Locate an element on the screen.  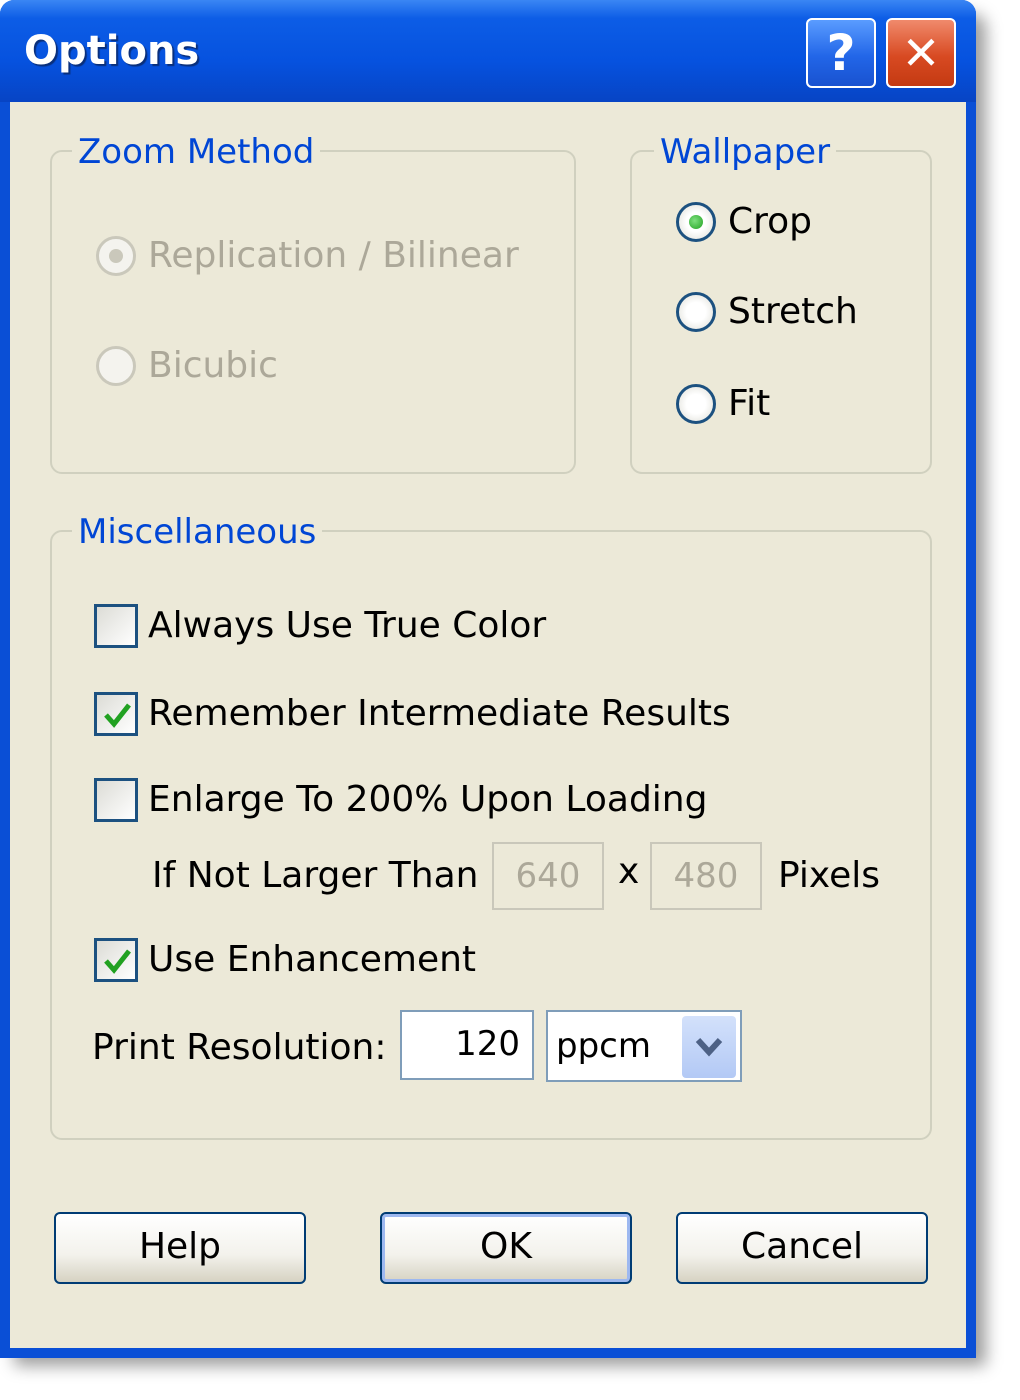
radio-crop is located at coordinates (696, 222).